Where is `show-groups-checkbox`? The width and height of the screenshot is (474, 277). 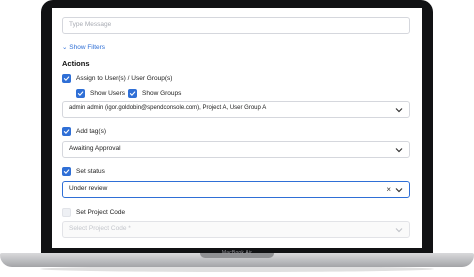 show-groups-checkbox is located at coordinates (132, 93).